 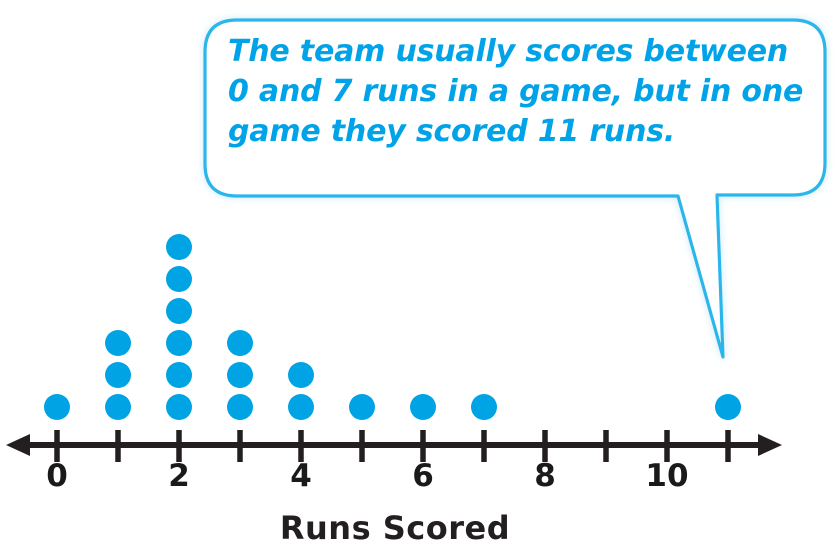 I want to click on axis-title: Runs Scored, so click(x=395, y=528).